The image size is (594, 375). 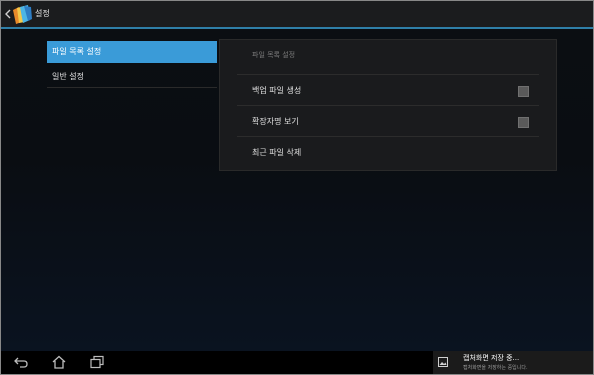 I want to click on image-icon, so click(x=443, y=362).